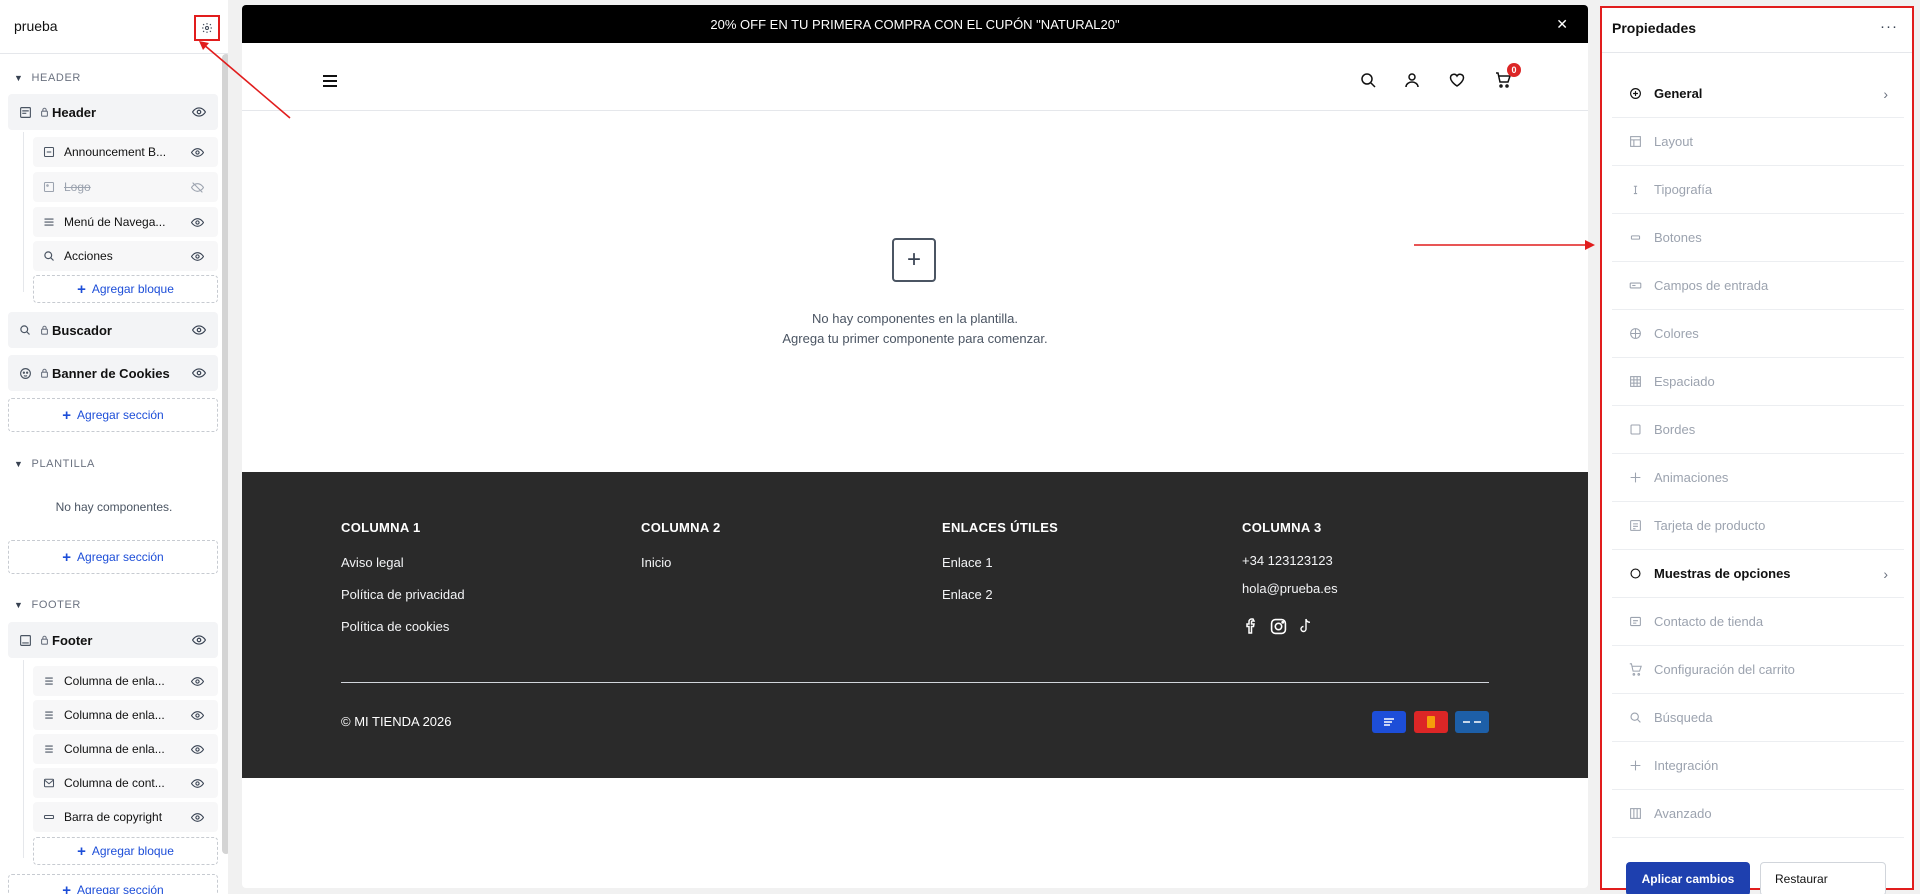 The width and height of the screenshot is (1920, 894). I want to click on prop-input-fields: Campos de entrada, so click(1758, 286).